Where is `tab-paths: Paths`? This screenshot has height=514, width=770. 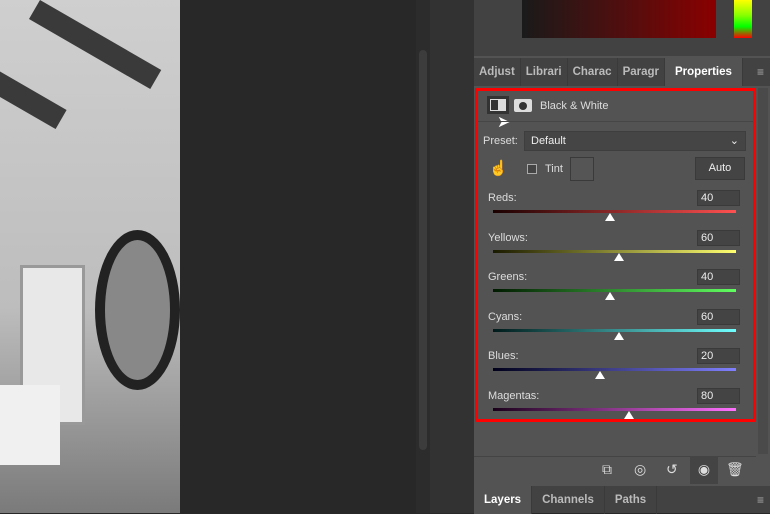
tab-paths: Paths is located at coordinates (631, 500).